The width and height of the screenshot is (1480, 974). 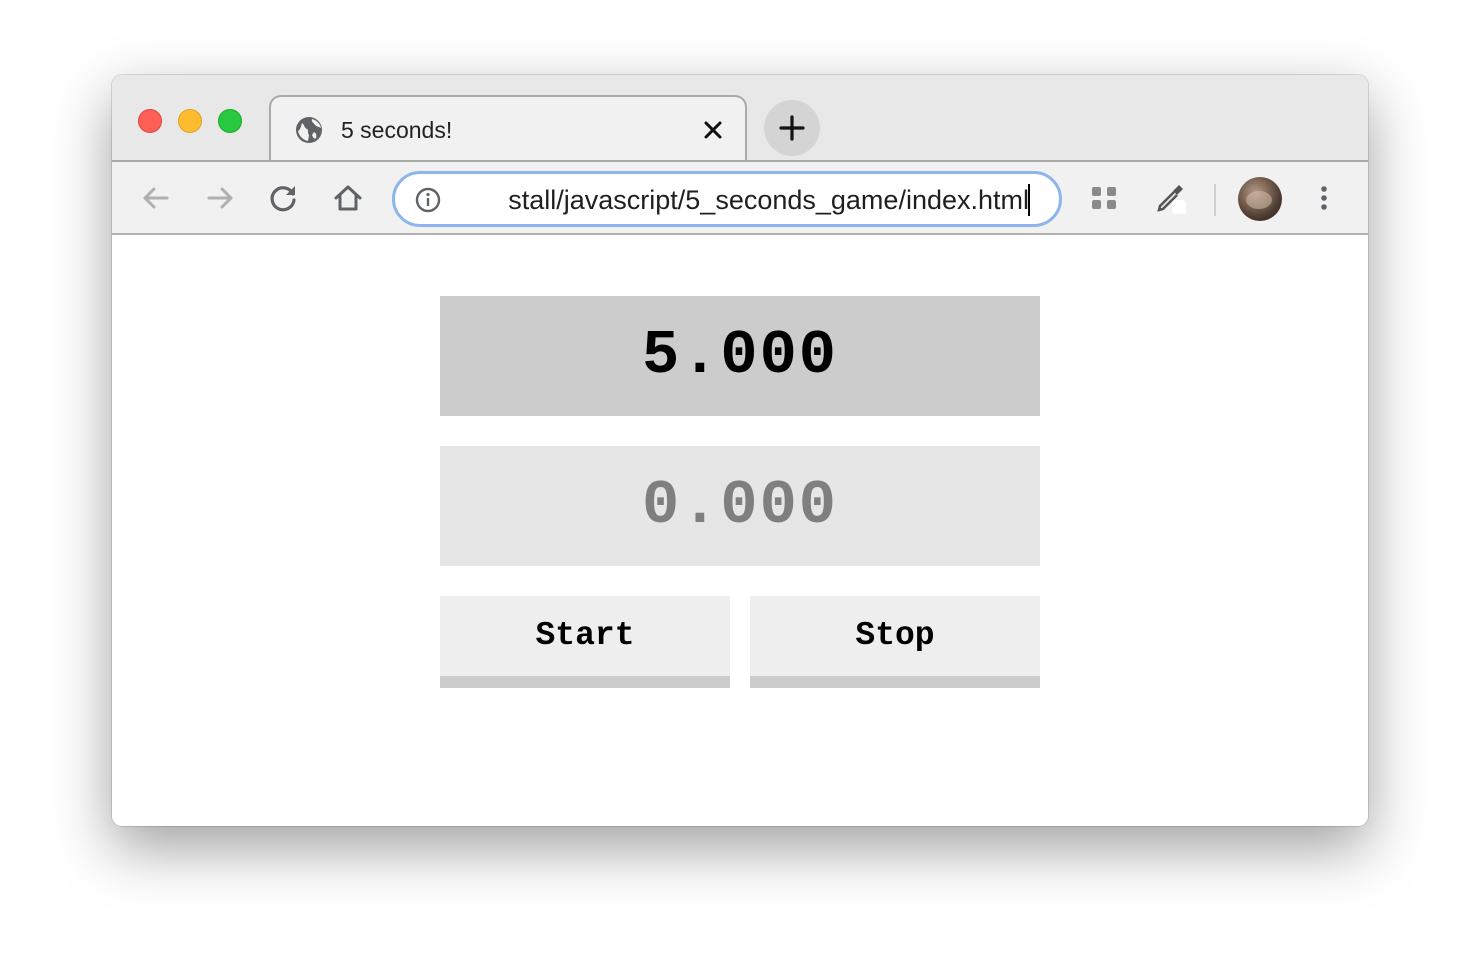 I want to click on new-tab-button, so click(x=792, y=128).